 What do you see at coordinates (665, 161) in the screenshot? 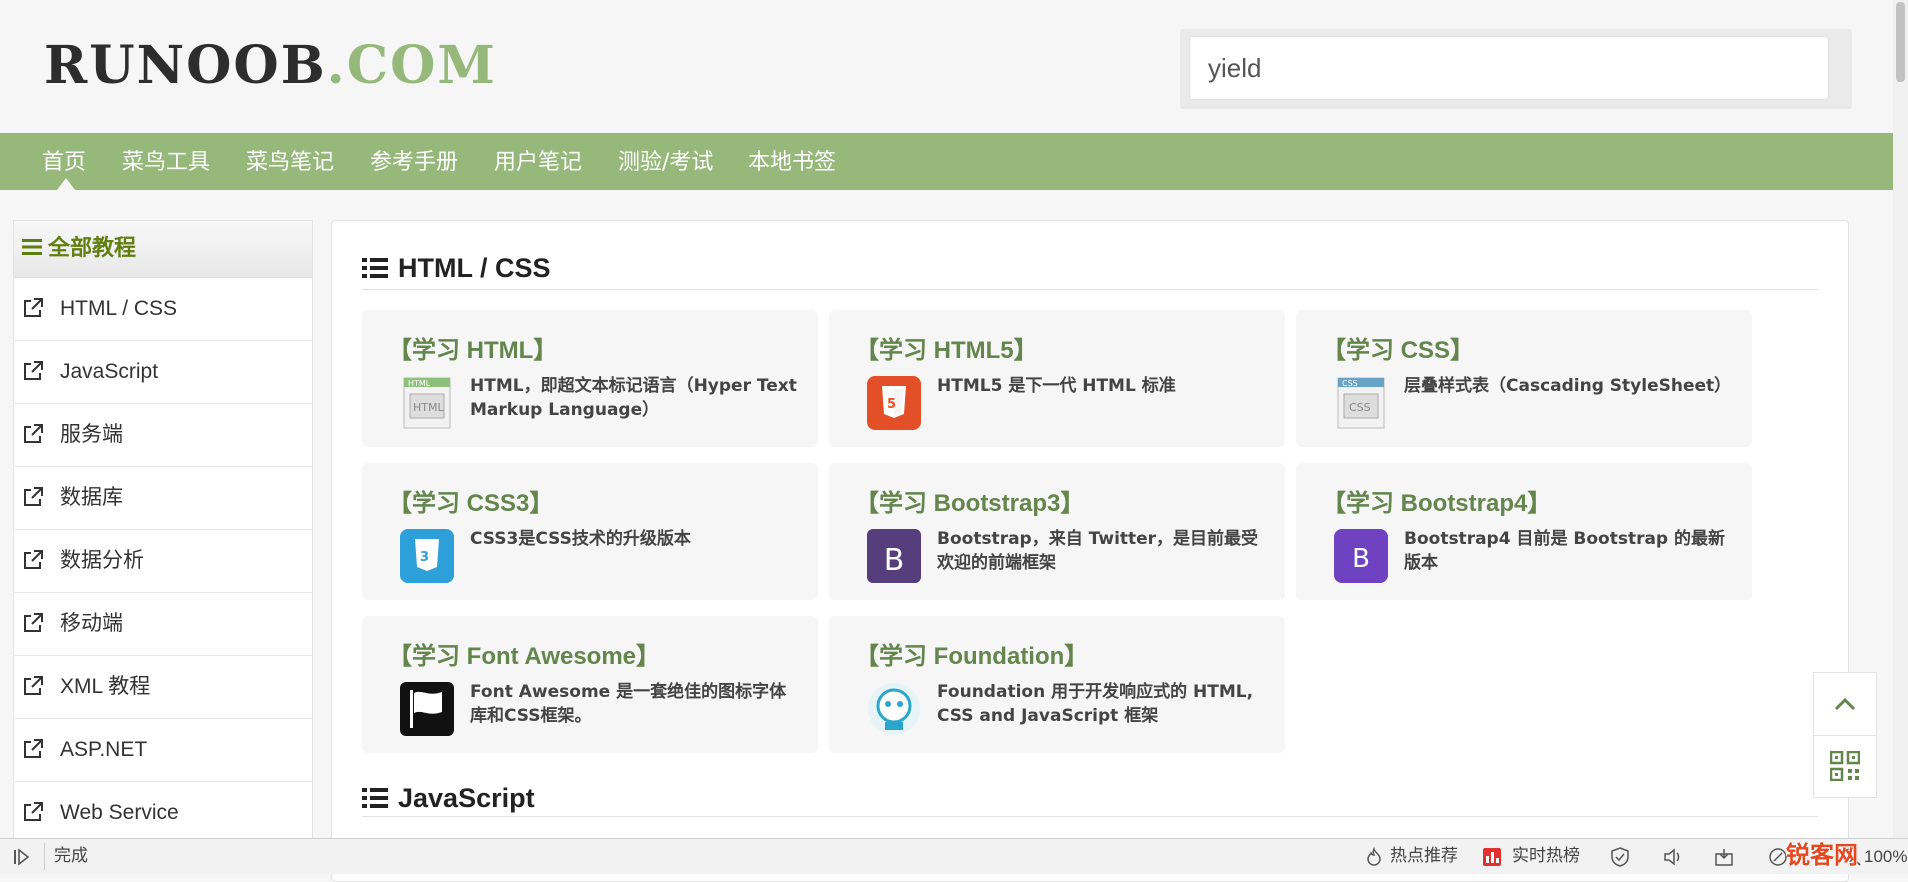
I see `nav-item-quiz: 测验/考试` at bounding box center [665, 161].